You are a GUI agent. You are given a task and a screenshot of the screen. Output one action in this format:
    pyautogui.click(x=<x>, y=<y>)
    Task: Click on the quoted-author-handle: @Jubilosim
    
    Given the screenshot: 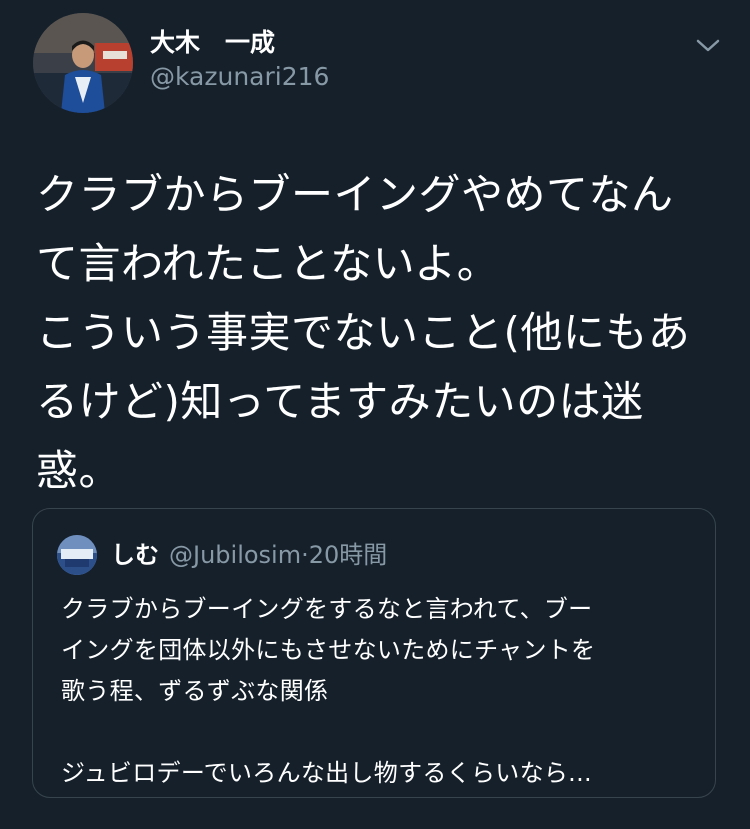 What is the action you would take?
    pyautogui.click(x=235, y=555)
    